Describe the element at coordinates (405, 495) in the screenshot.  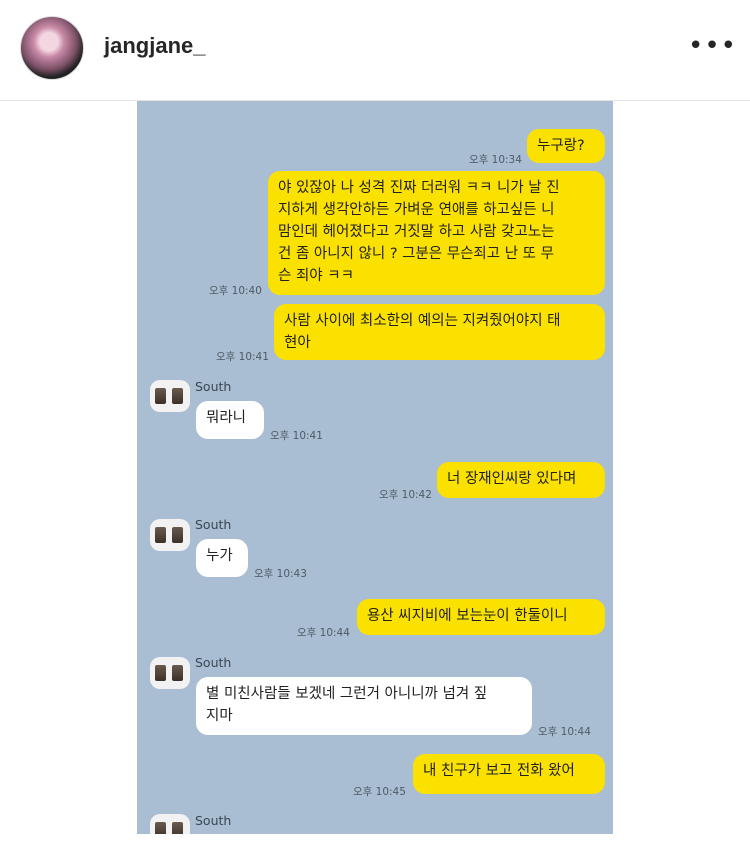
I see `message-time: 오후 10:42` at that location.